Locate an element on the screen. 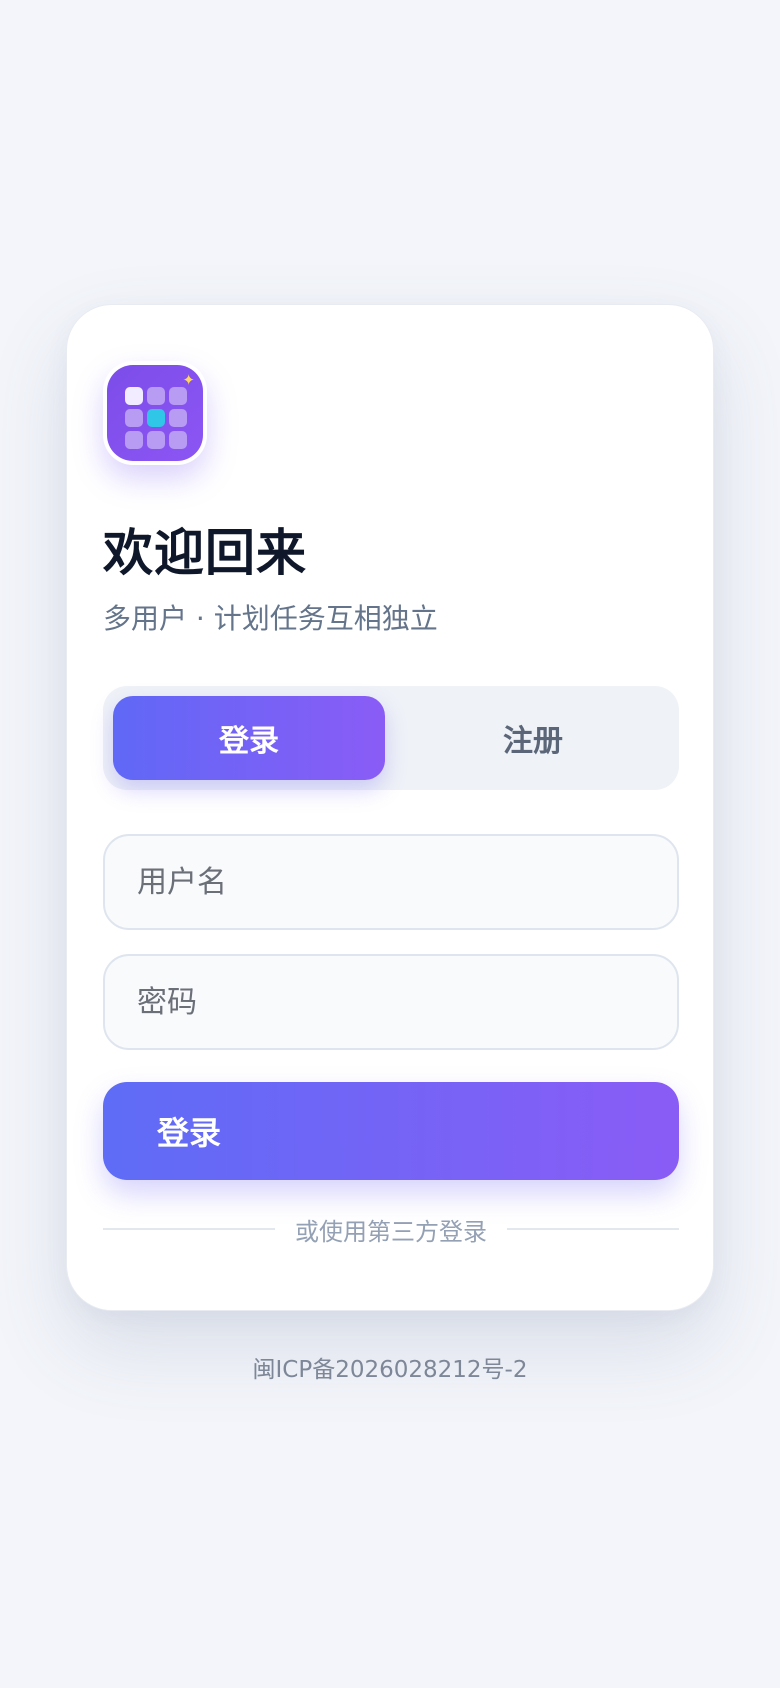  third-party-login-text: 或使用第三方登录 is located at coordinates (391, 1231).